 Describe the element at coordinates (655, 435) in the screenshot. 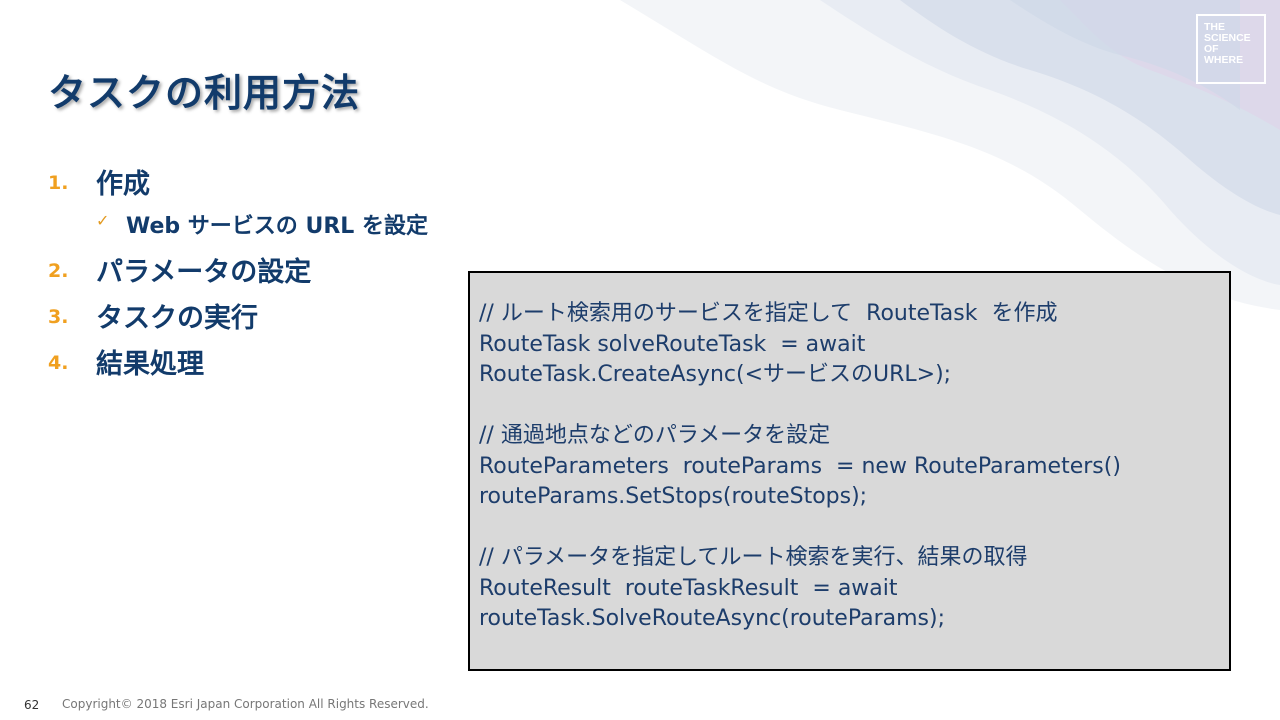

I see `code-comment-line: // 通過地点などのパラメータを設定` at that location.